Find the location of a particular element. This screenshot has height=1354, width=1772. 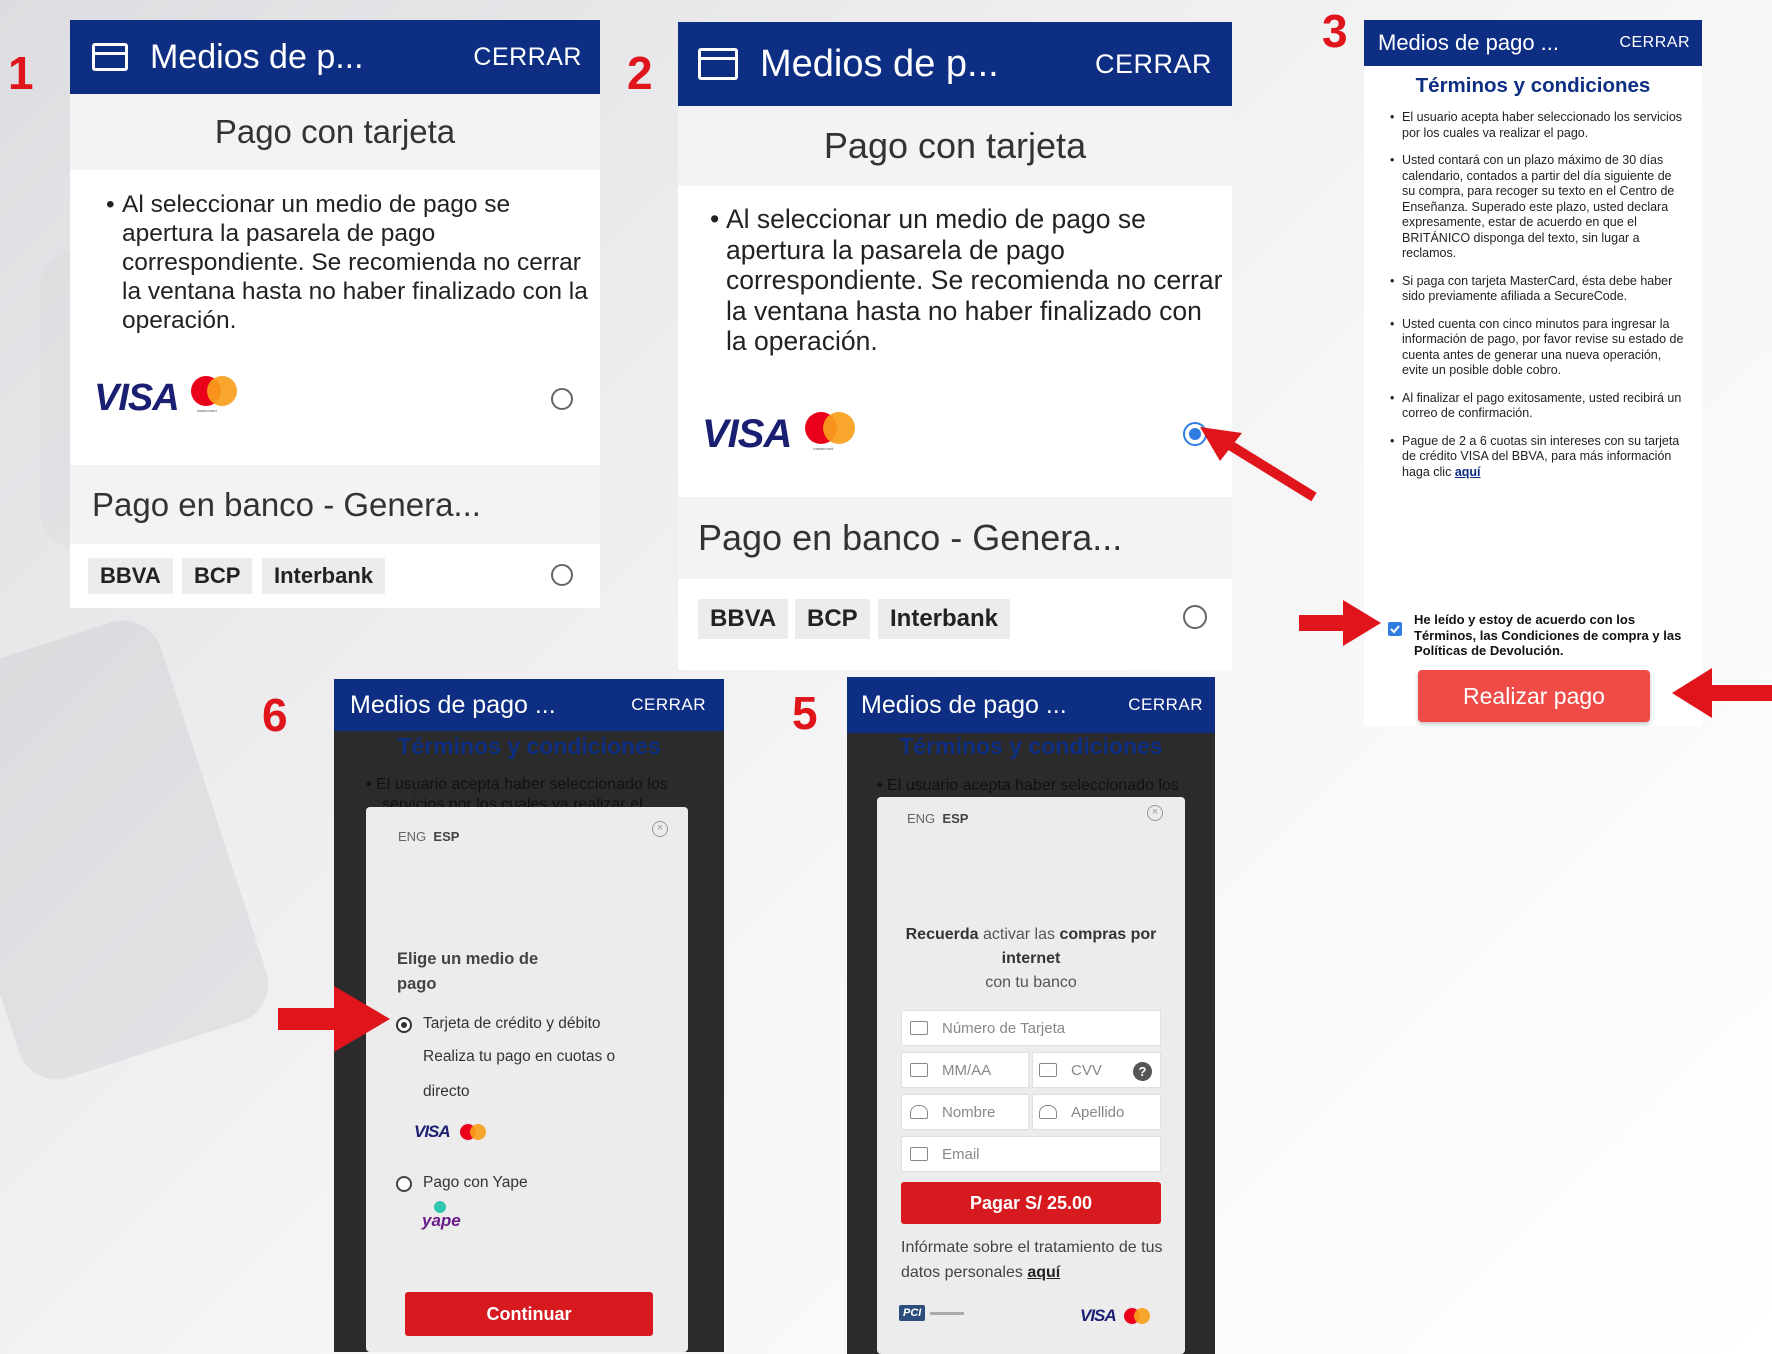

terms-info-link: aquí is located at coordinates (1468, 472).